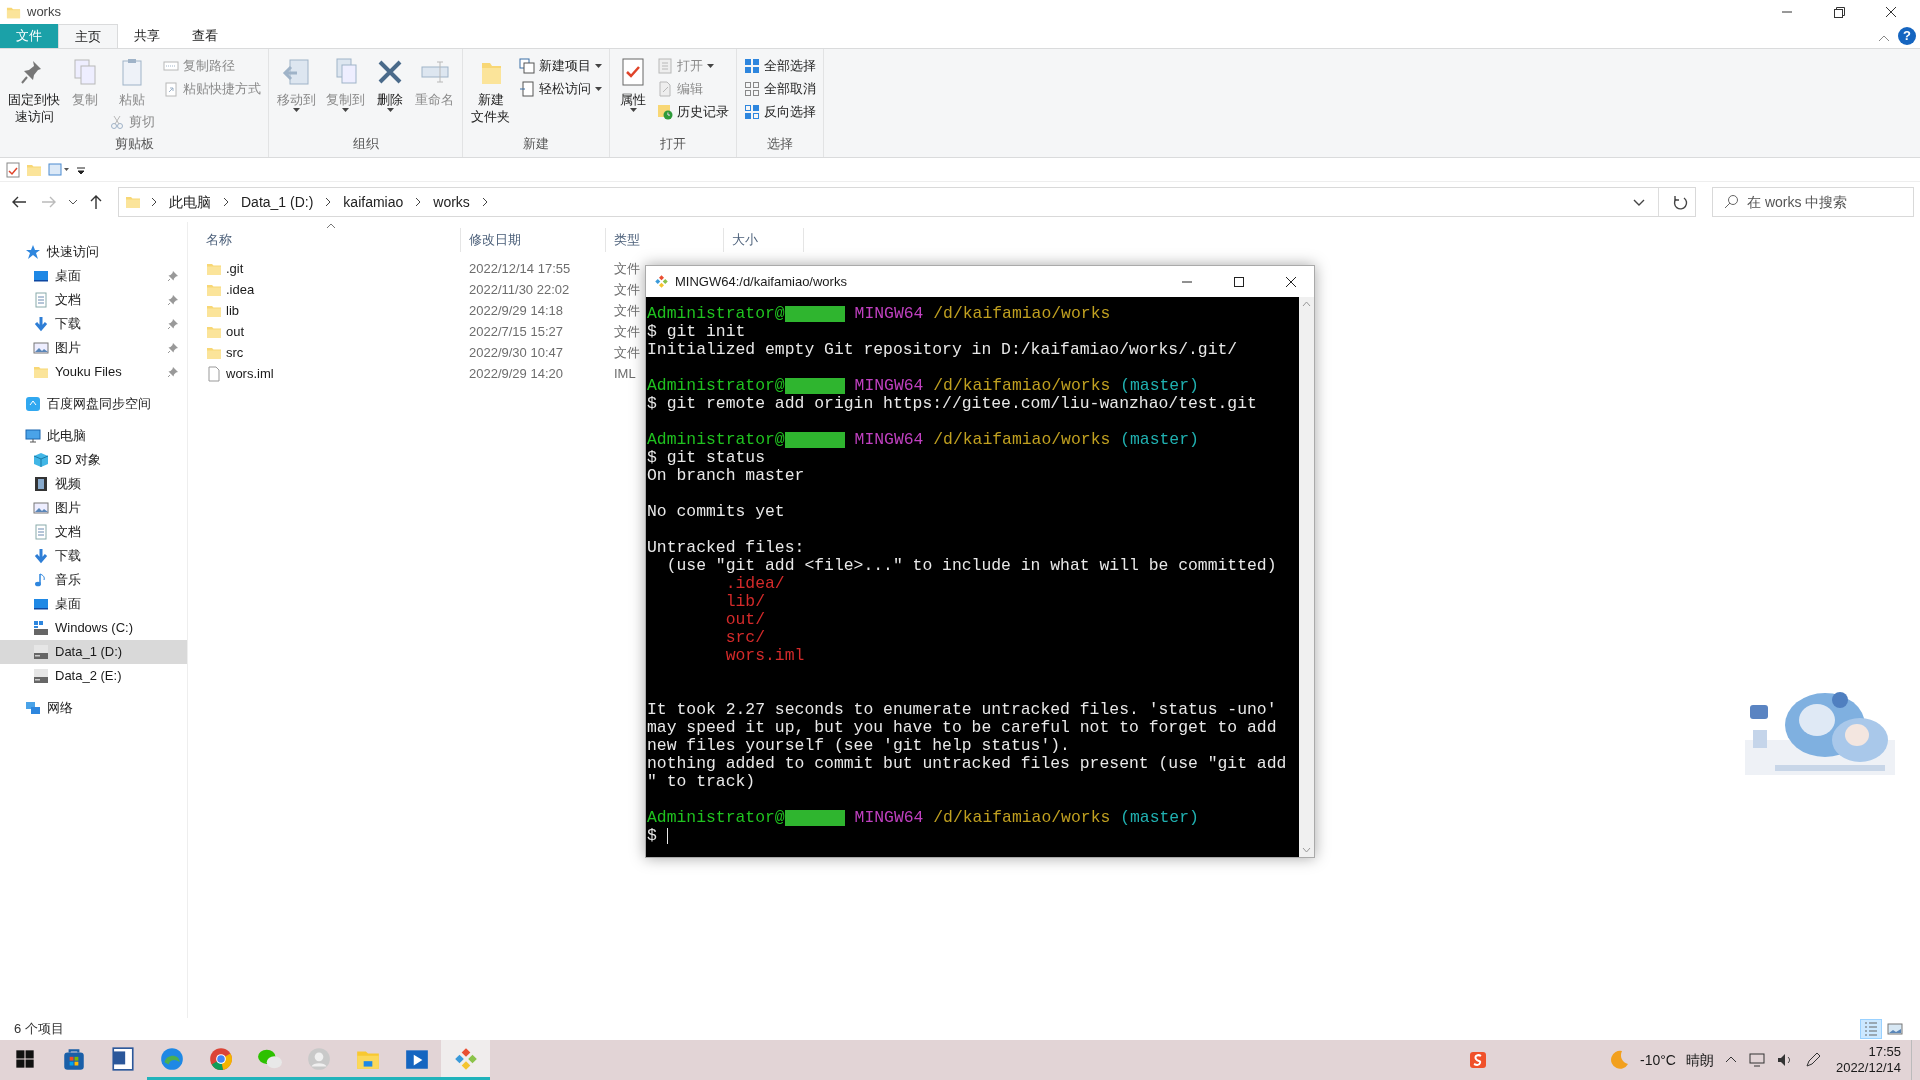  What do you see at coordinates (93, 436) in the screenshot?
I see `sidebar-item: 此电脑` at bounding box center [93, 436].